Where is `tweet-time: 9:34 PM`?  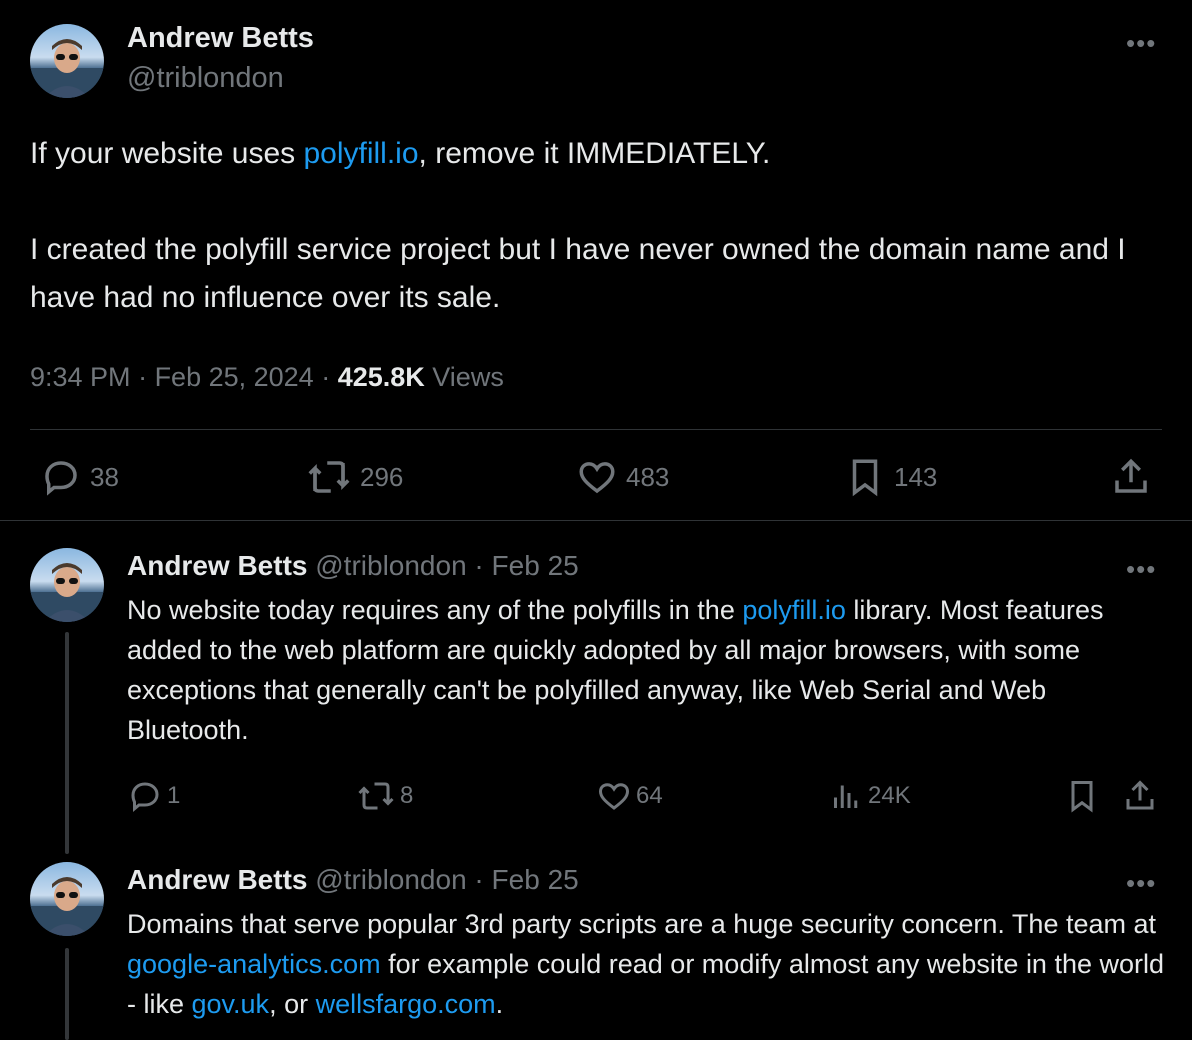 tweet-time: 9:34 PM is located at coordinates (80, 377).